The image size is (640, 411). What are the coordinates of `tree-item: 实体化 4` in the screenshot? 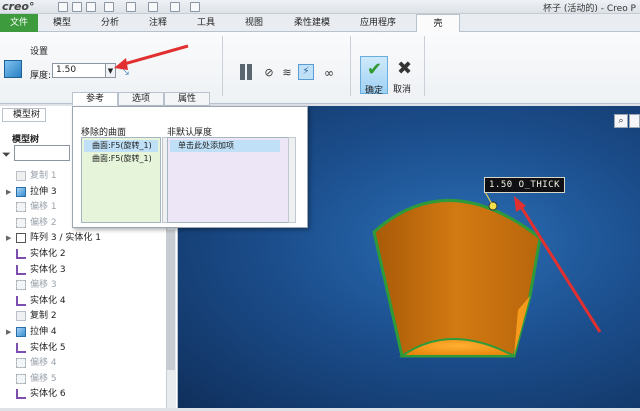 It's located at (81, 301).